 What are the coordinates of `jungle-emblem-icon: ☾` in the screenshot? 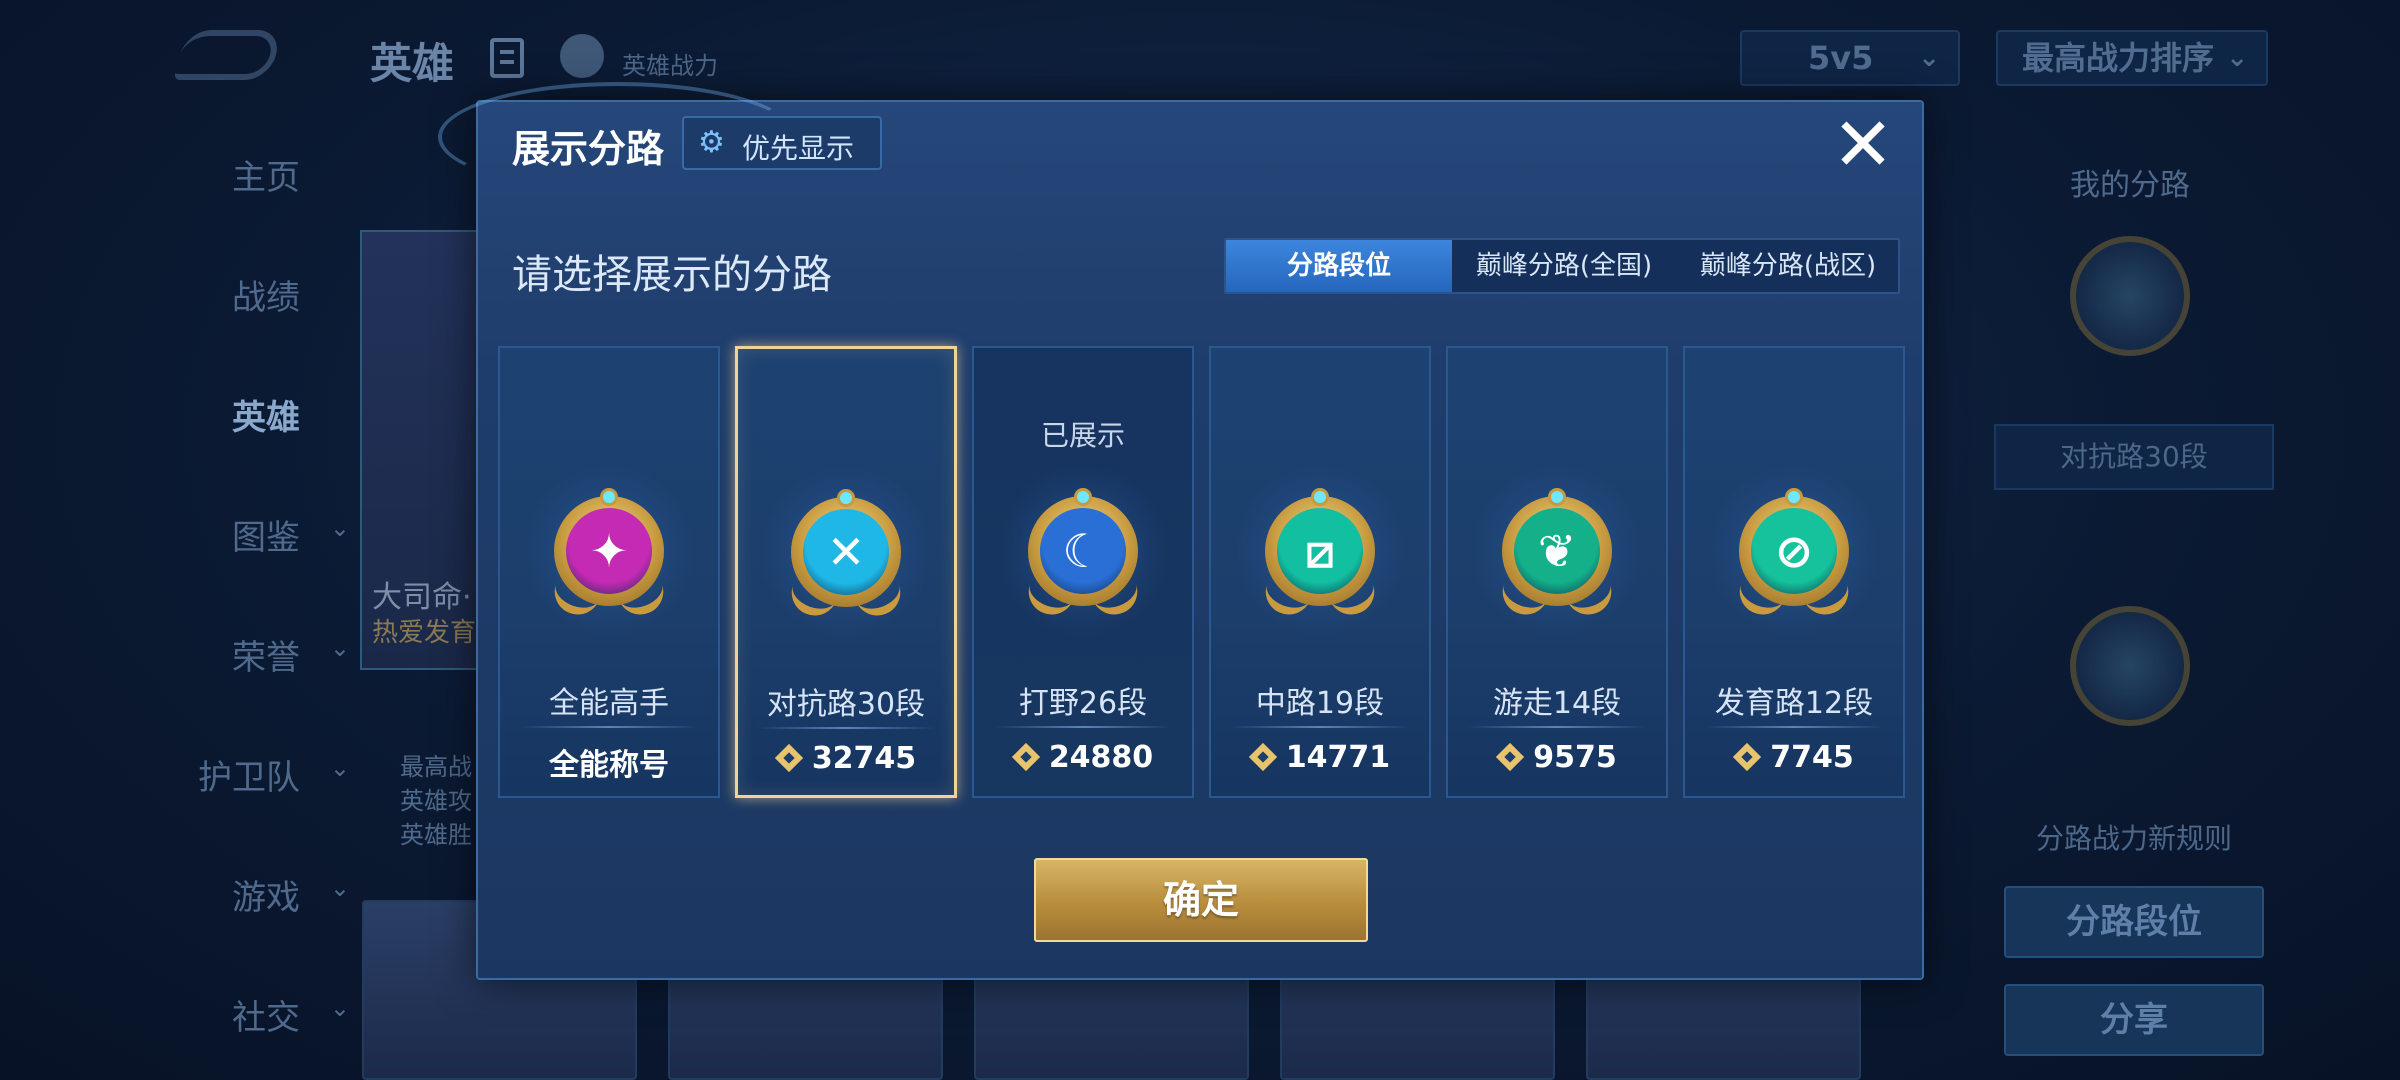 It's located at (1083, 551).